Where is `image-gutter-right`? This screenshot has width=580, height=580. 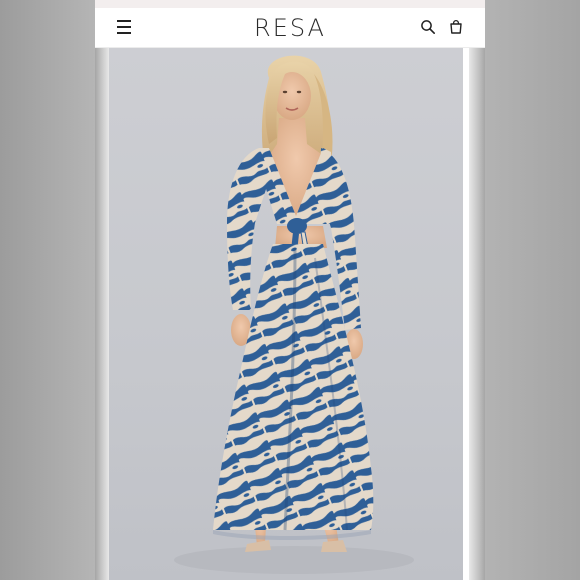 image-gutter-right is located at coordinates (477, 314).